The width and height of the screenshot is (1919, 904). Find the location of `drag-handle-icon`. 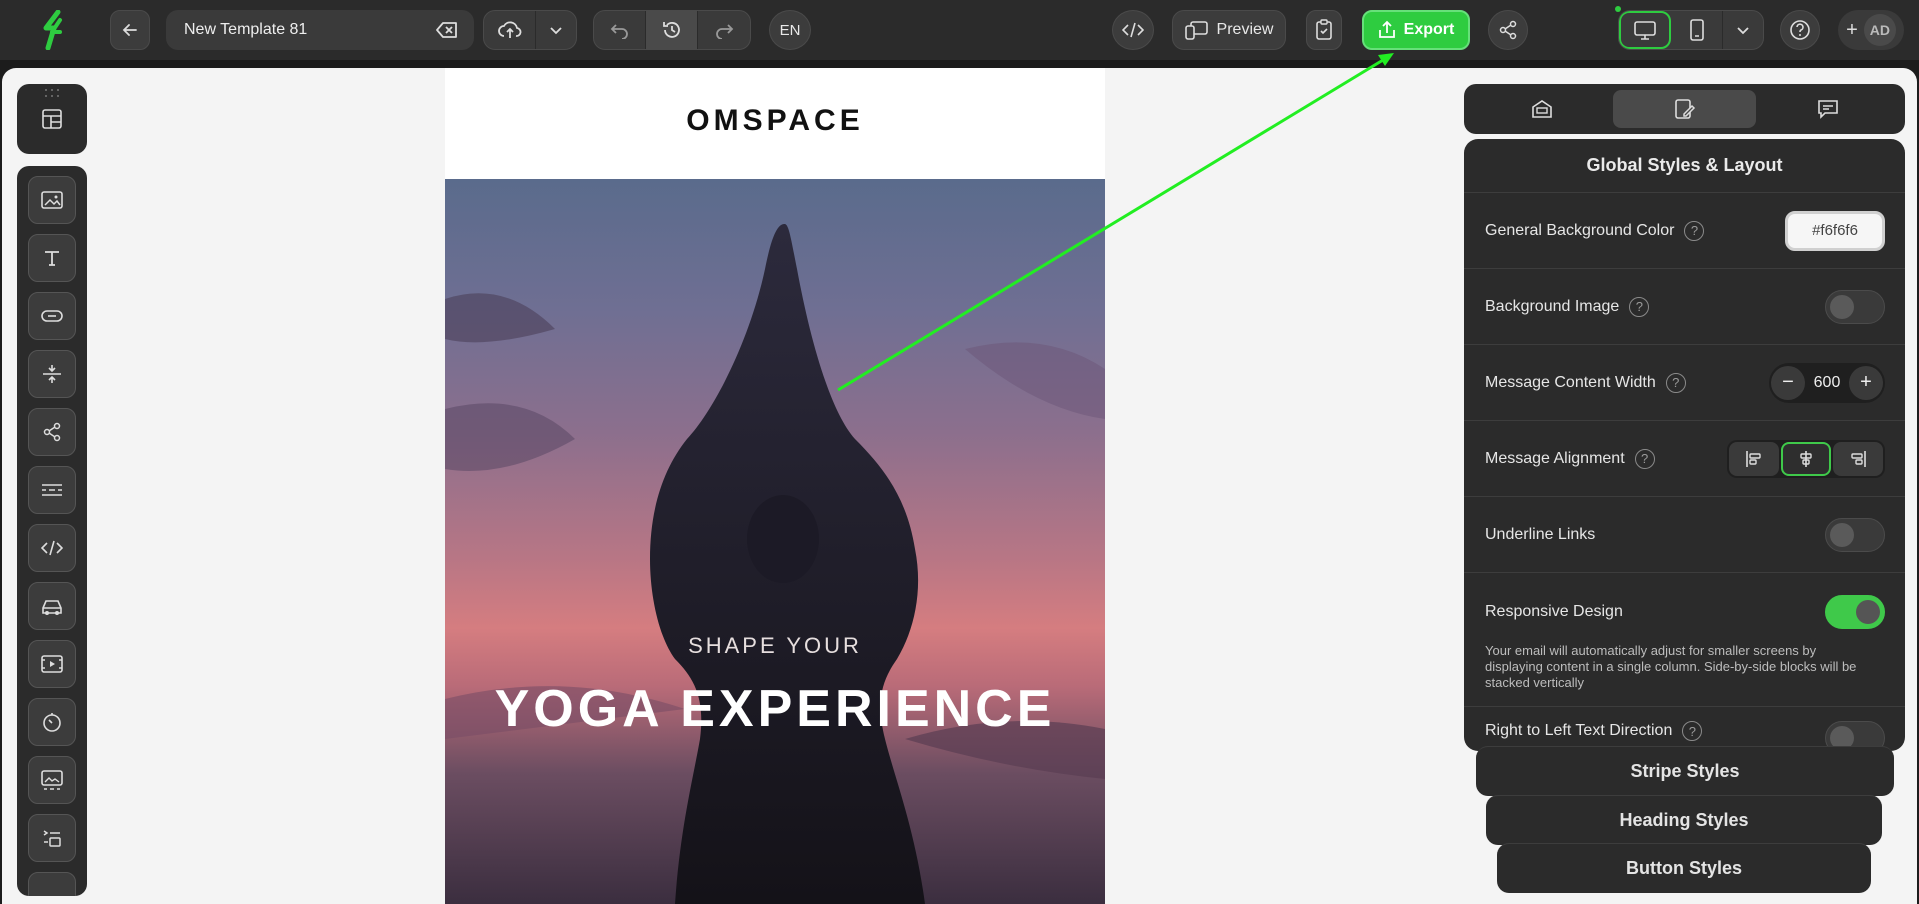

drag-handle-icon is located at coordinates (52, 93).